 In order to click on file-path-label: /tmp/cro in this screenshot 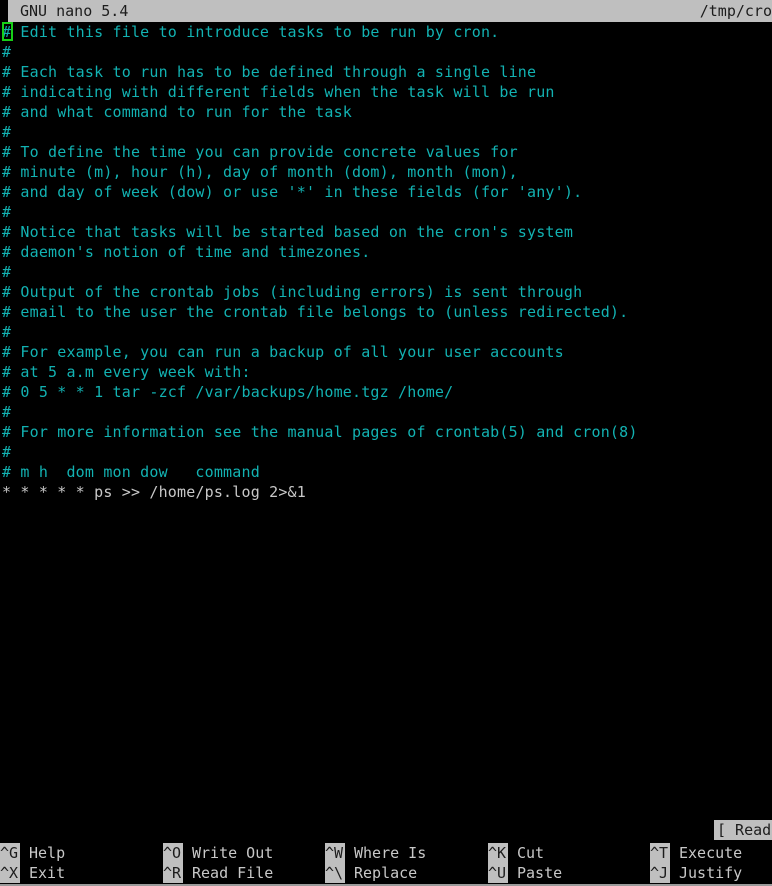, I will do `click(735, 11)`.